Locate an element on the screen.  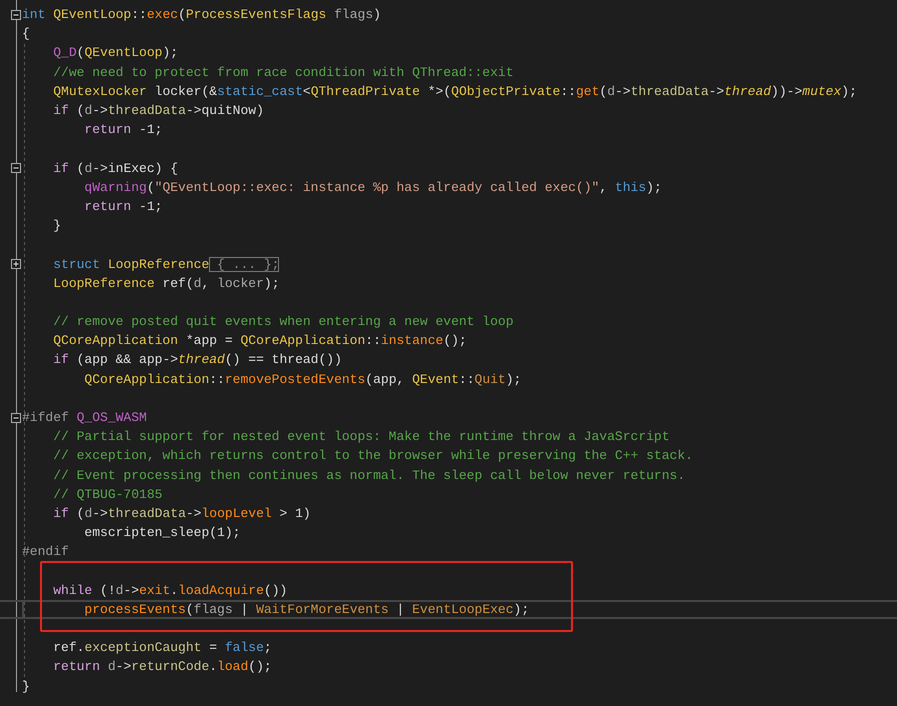
code-line: if (d->threadData->quitNow) is located at coordinates (158, 110).